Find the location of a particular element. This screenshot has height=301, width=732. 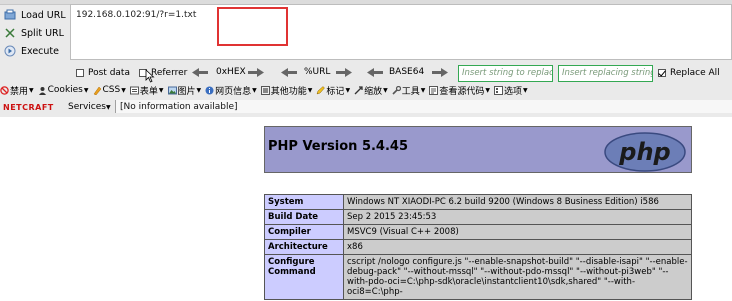

replace-all-option: Replace All is located at coordinates (689, 73).